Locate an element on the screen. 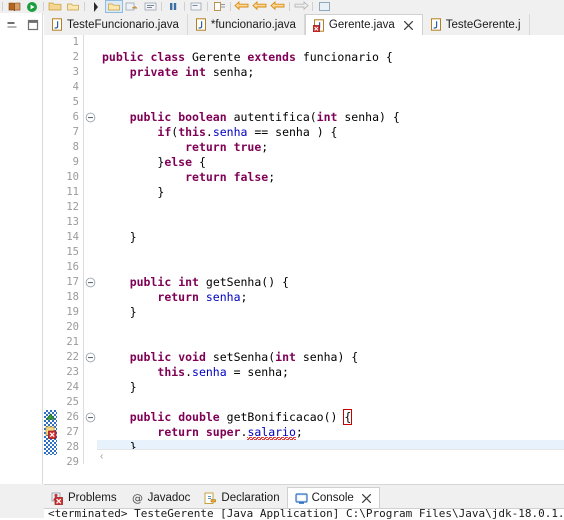 The image size is (564, 520). pause-icon is located at coordinates (173, 6).